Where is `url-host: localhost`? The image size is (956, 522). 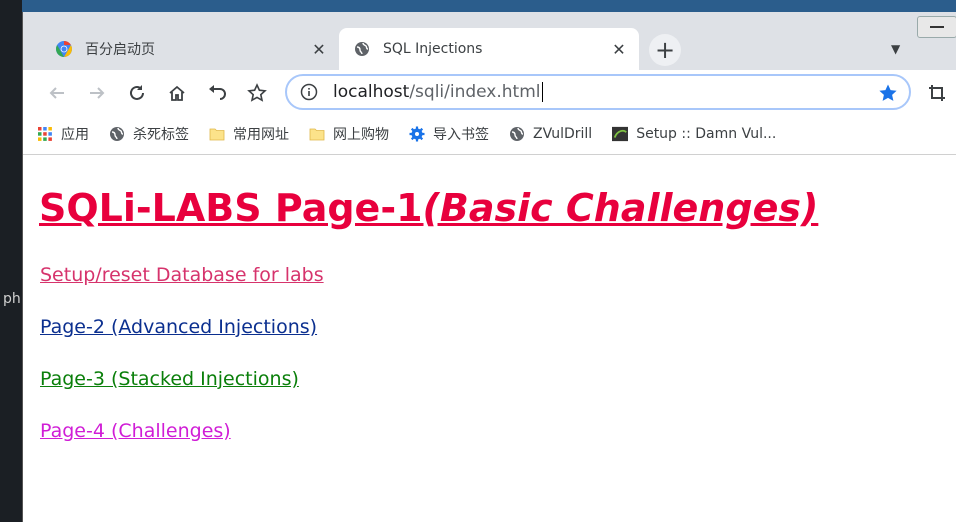 url-host: localhost is located at coordinates (371, 92).